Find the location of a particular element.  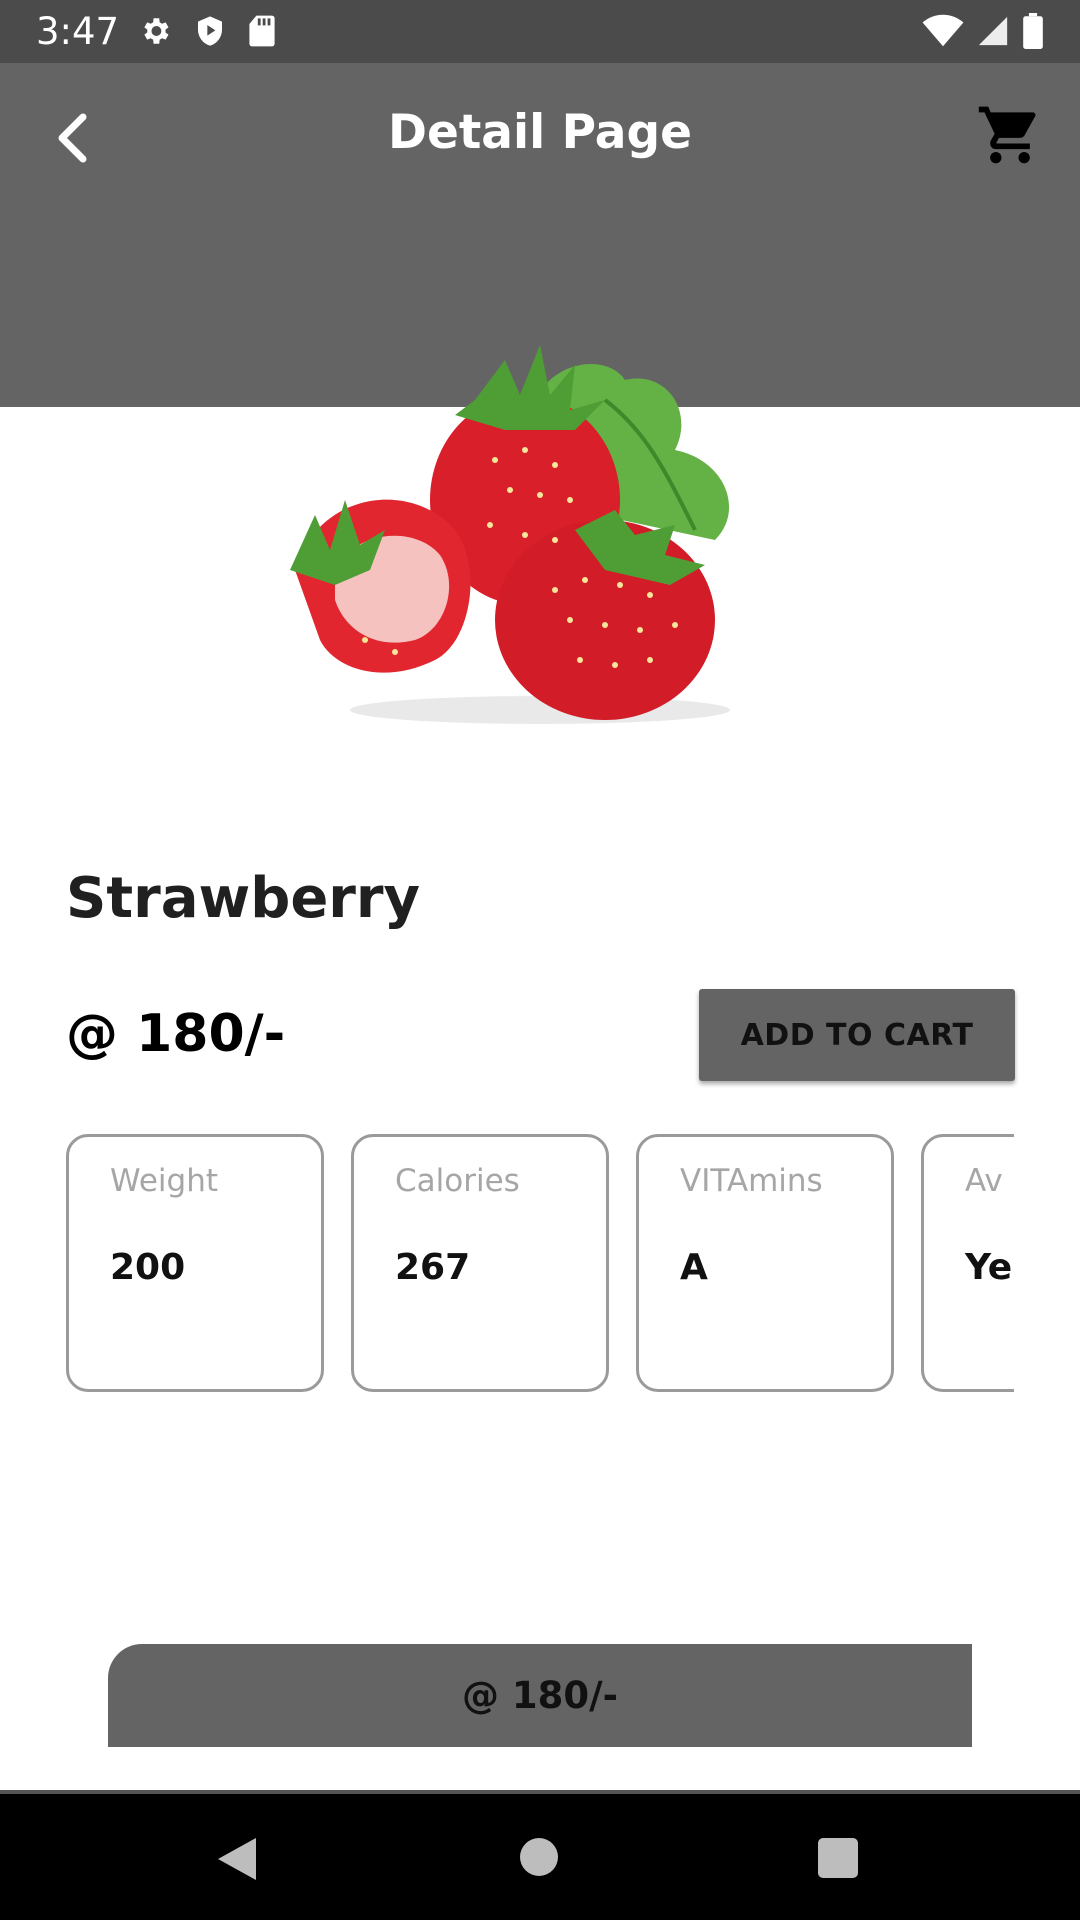

attribute-value: A is located at coordinates (694, 1267).